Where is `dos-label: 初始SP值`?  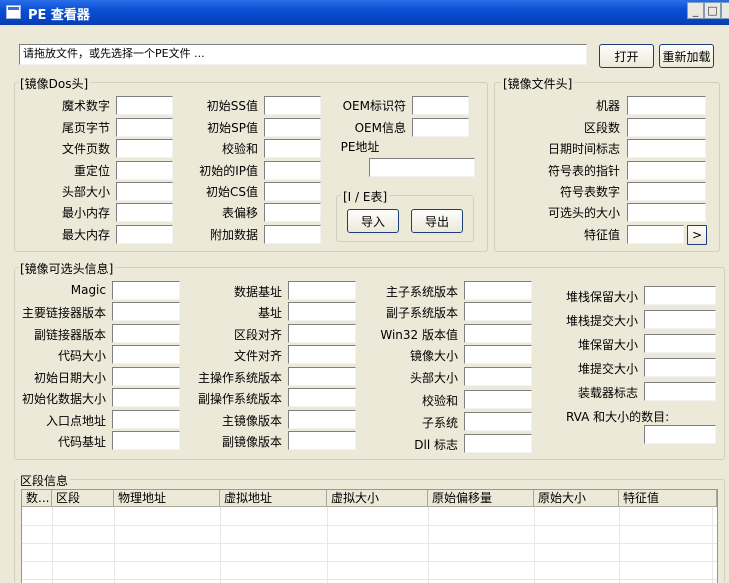
dos-label: 初始SP值 is located at coordinates (232, 128).